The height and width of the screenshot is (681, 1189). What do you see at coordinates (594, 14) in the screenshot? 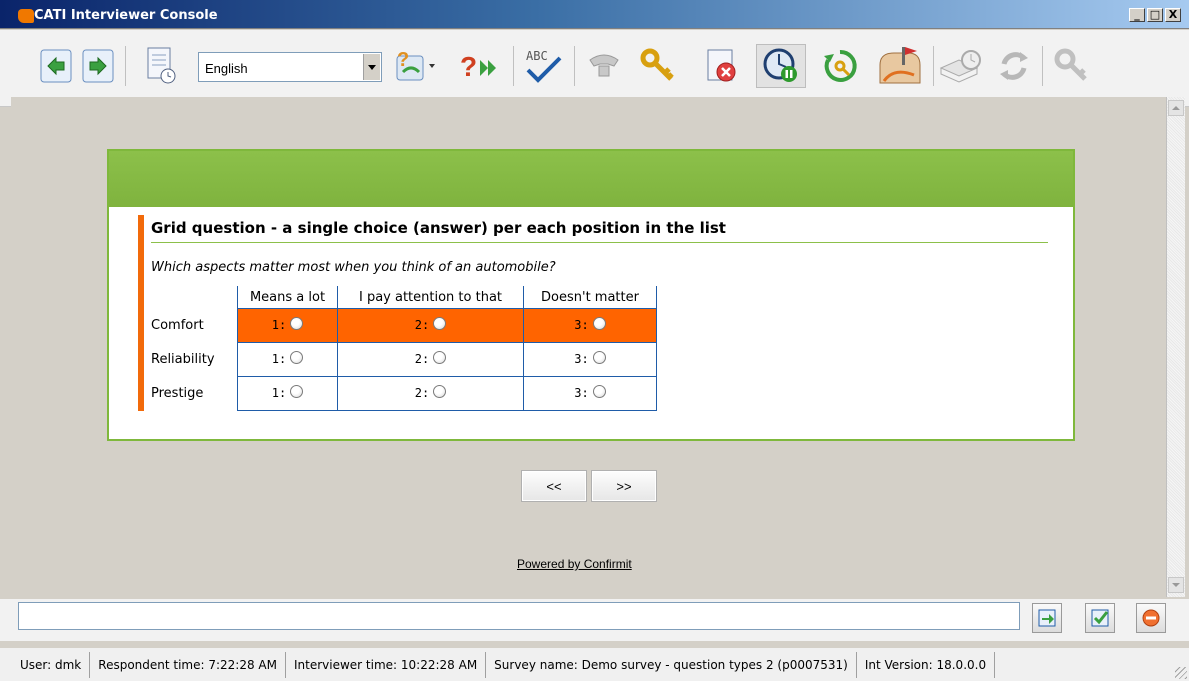
I see `title-bar: CATI Interviewer Console _ □ X` at bounding box center [594, 14].